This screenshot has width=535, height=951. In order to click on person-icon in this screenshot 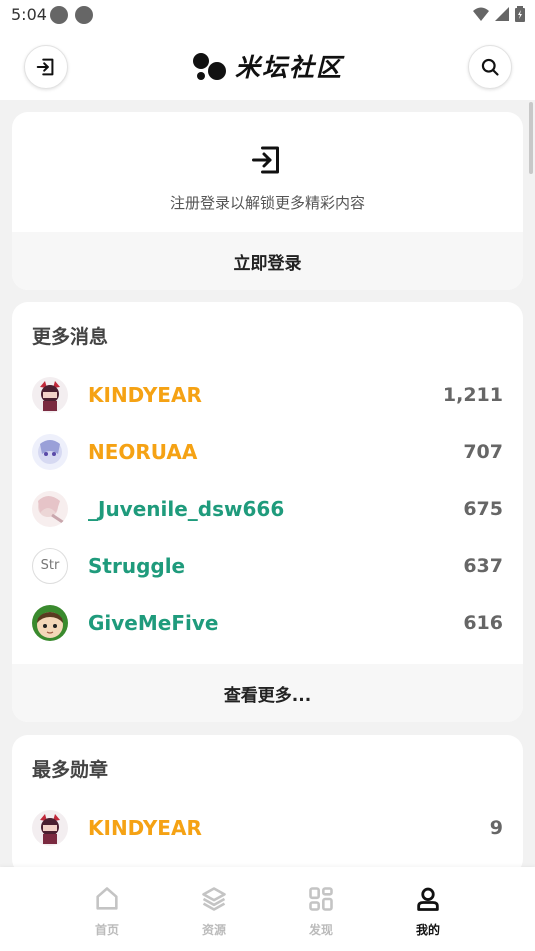, I will do `click(428, 899)`.